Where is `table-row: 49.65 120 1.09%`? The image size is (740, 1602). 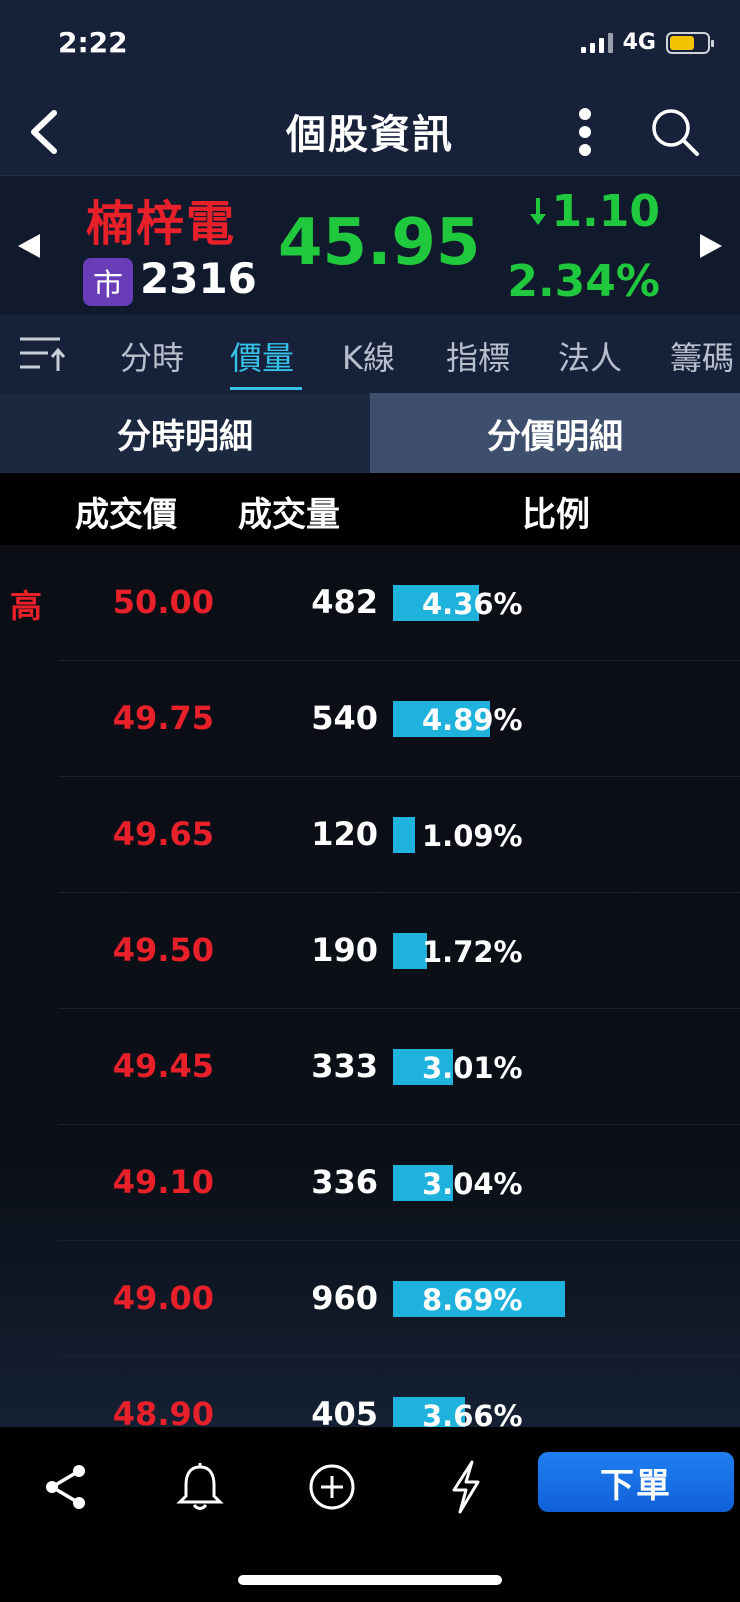
table-row: 49.65 120 1.09% is located at coordinates (370, 835).